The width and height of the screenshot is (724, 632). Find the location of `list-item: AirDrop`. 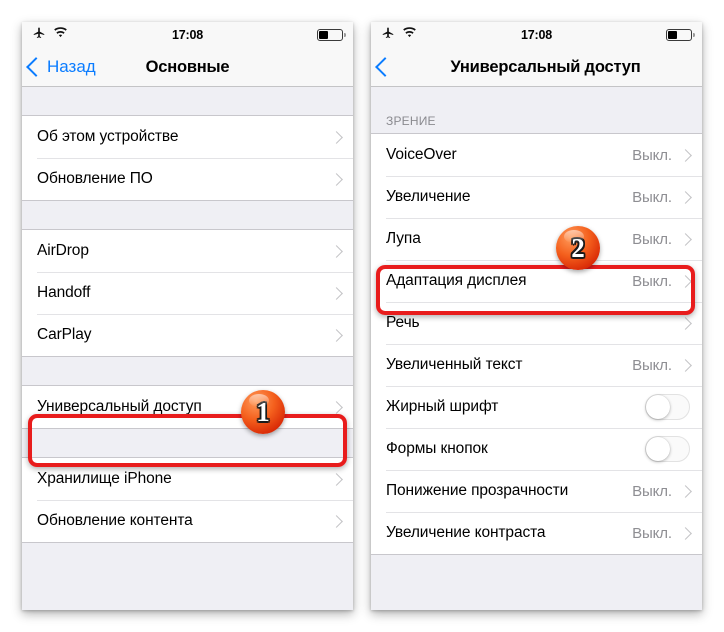

list-item: AirDrop is located at coordinates (187, 251).